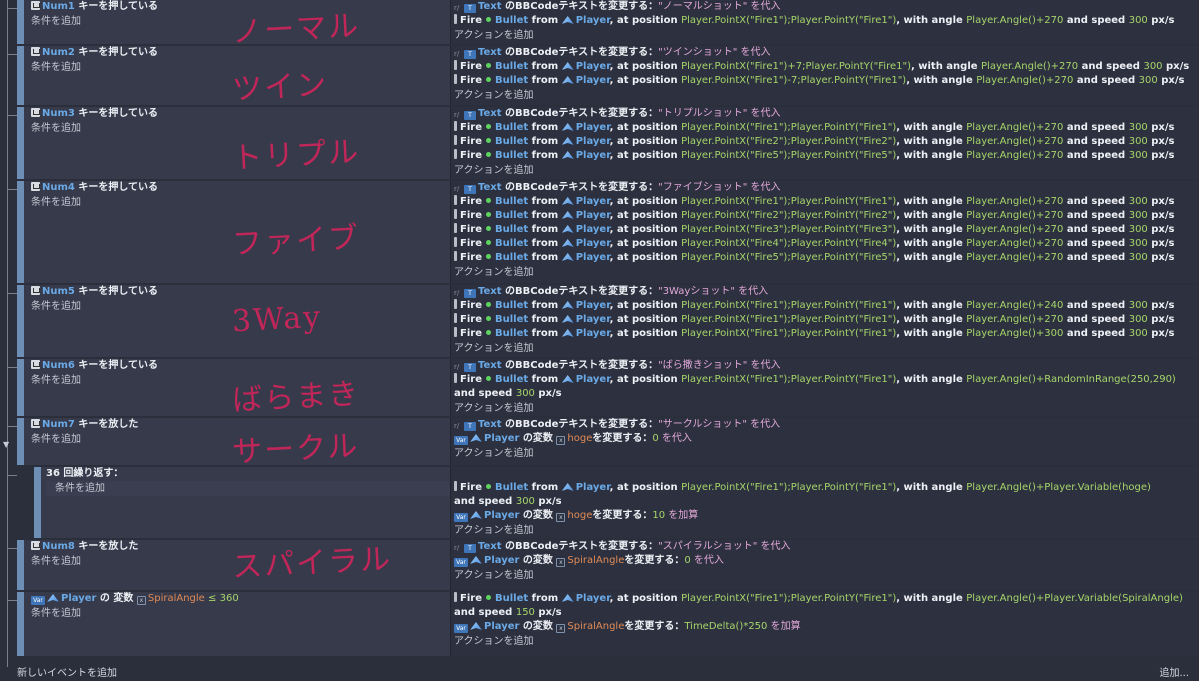 The image size is (1199, 681). Describe the element at coordinates (236, 114) in the screenshot. I see `condition-key: Num3 キーを押している` at that location.